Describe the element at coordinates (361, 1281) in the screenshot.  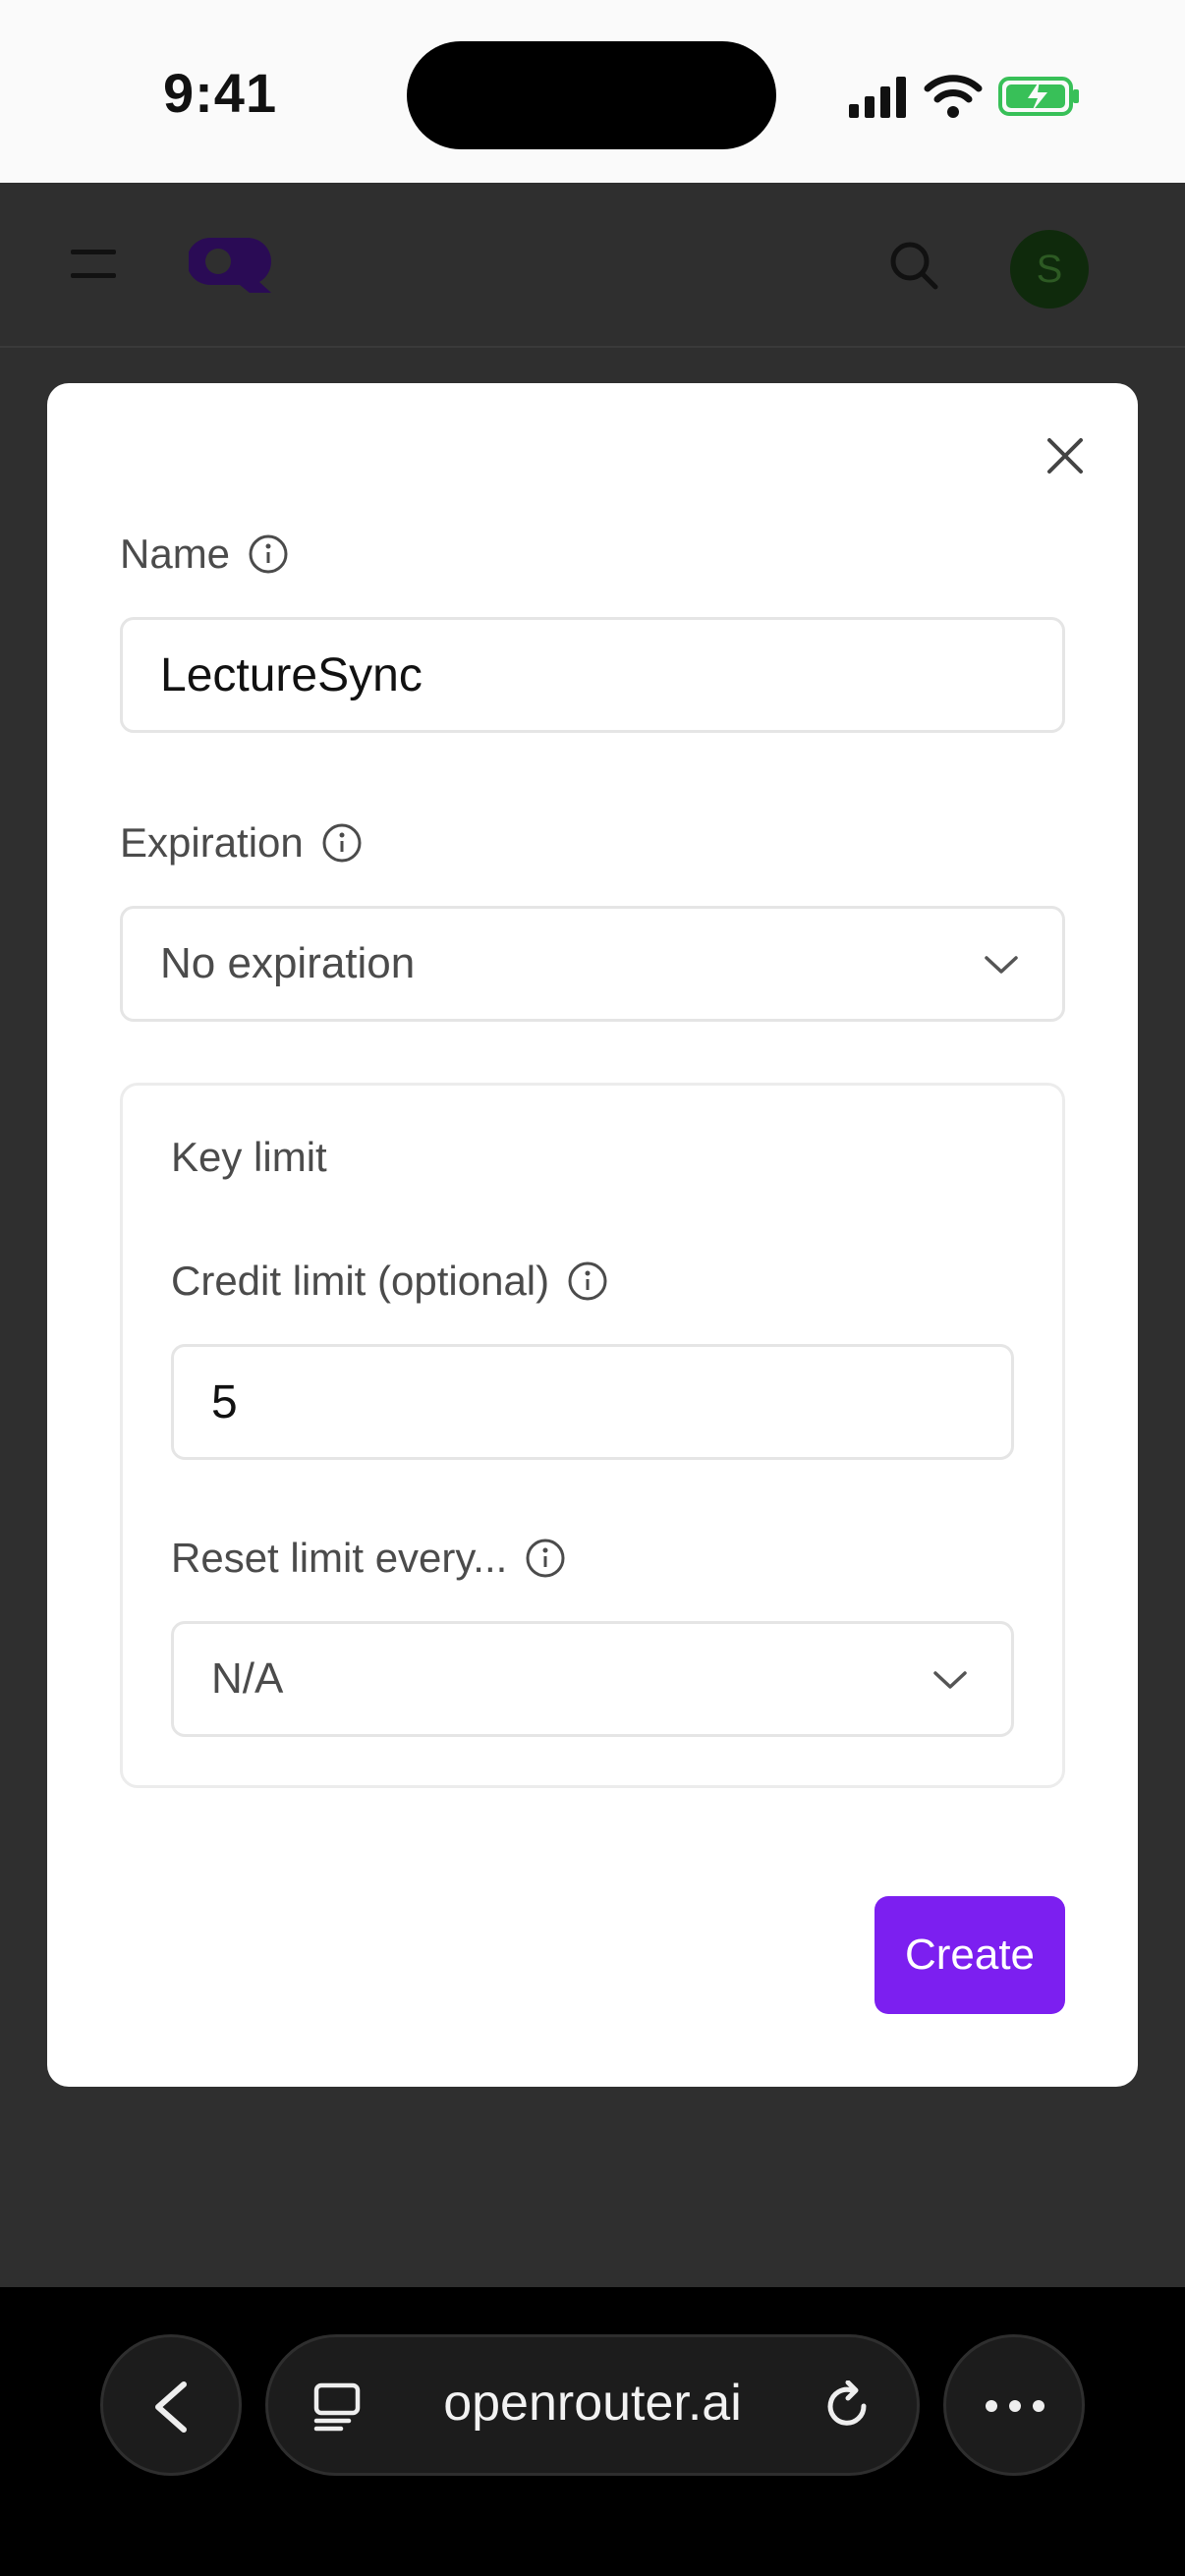
I see `credit-limit-label: Credit limit (optional)` at that location.